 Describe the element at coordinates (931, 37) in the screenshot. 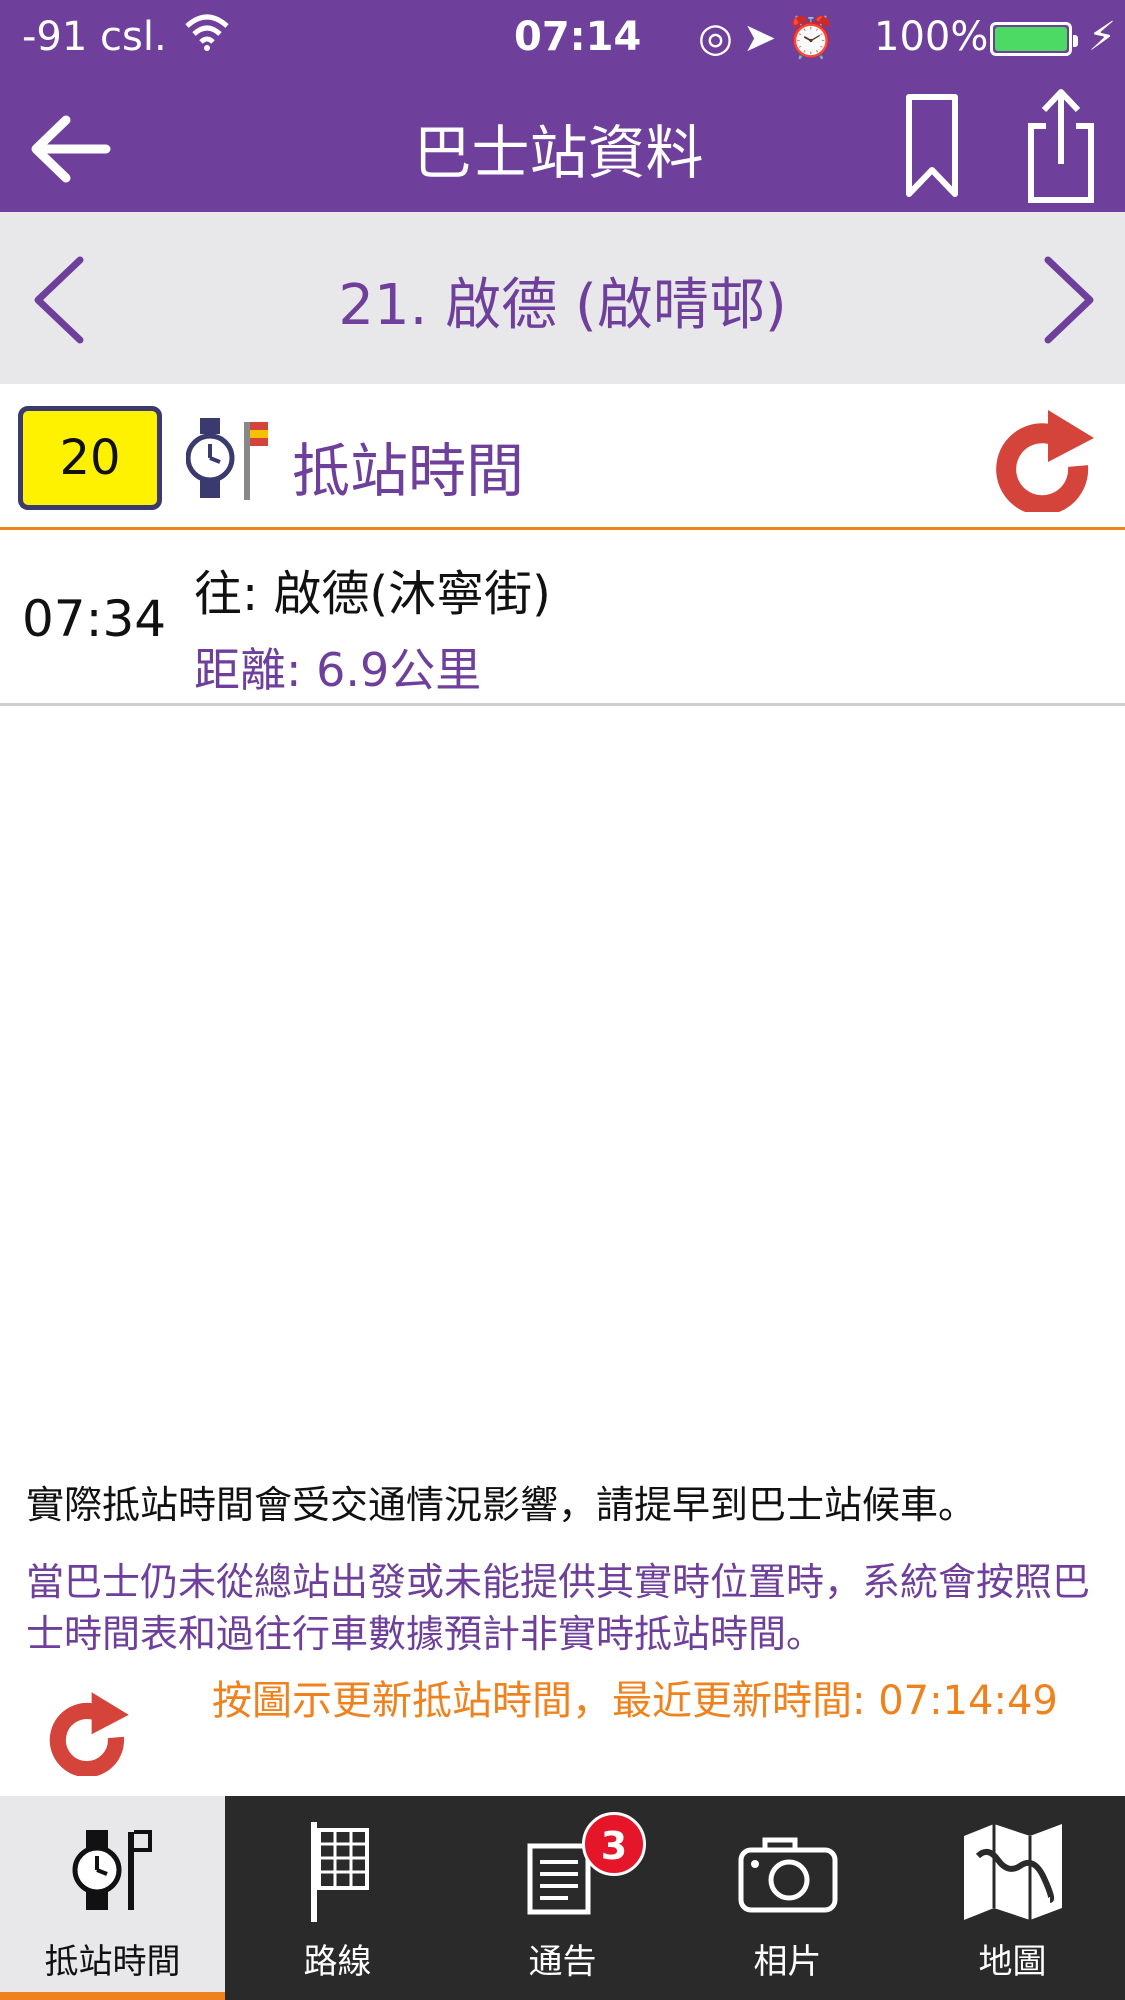

I see `battery-percent: 100%` at that location.